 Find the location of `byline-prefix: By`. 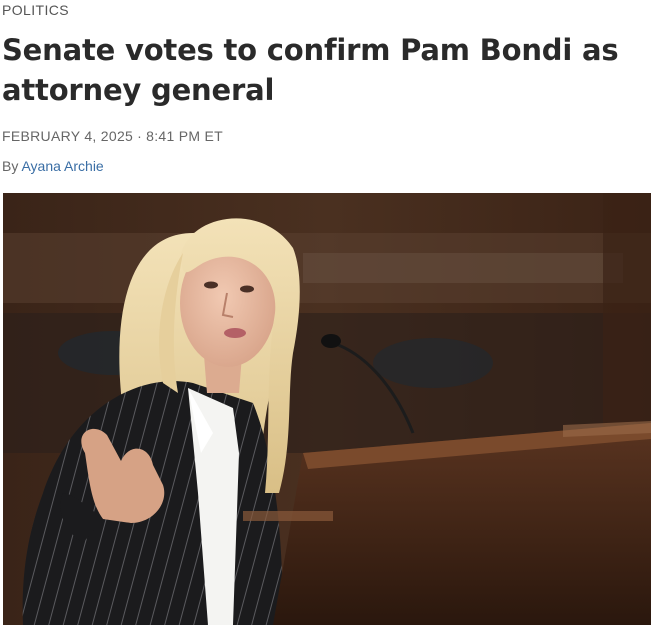

byline-prefix: By is located at coordinates (10, 166).